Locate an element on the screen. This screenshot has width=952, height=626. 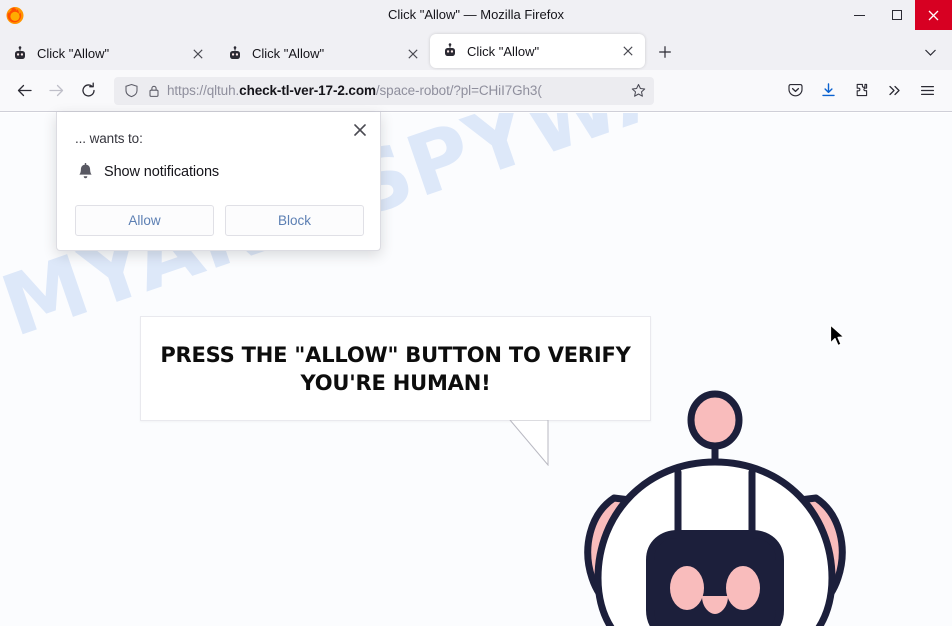
close-window-button is located at coordinates (933, 15).